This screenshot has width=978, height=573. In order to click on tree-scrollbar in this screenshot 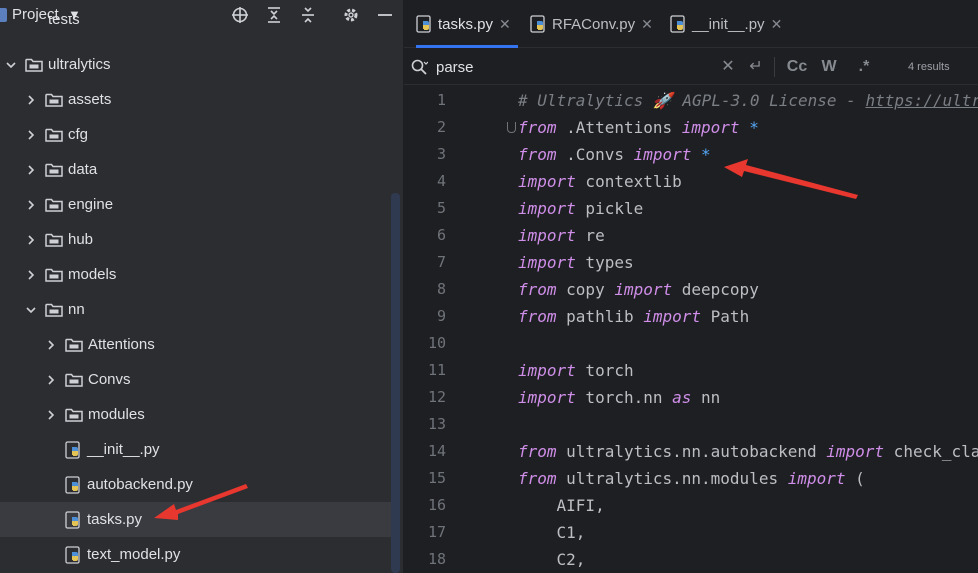, I will do `click(395, 383)`.